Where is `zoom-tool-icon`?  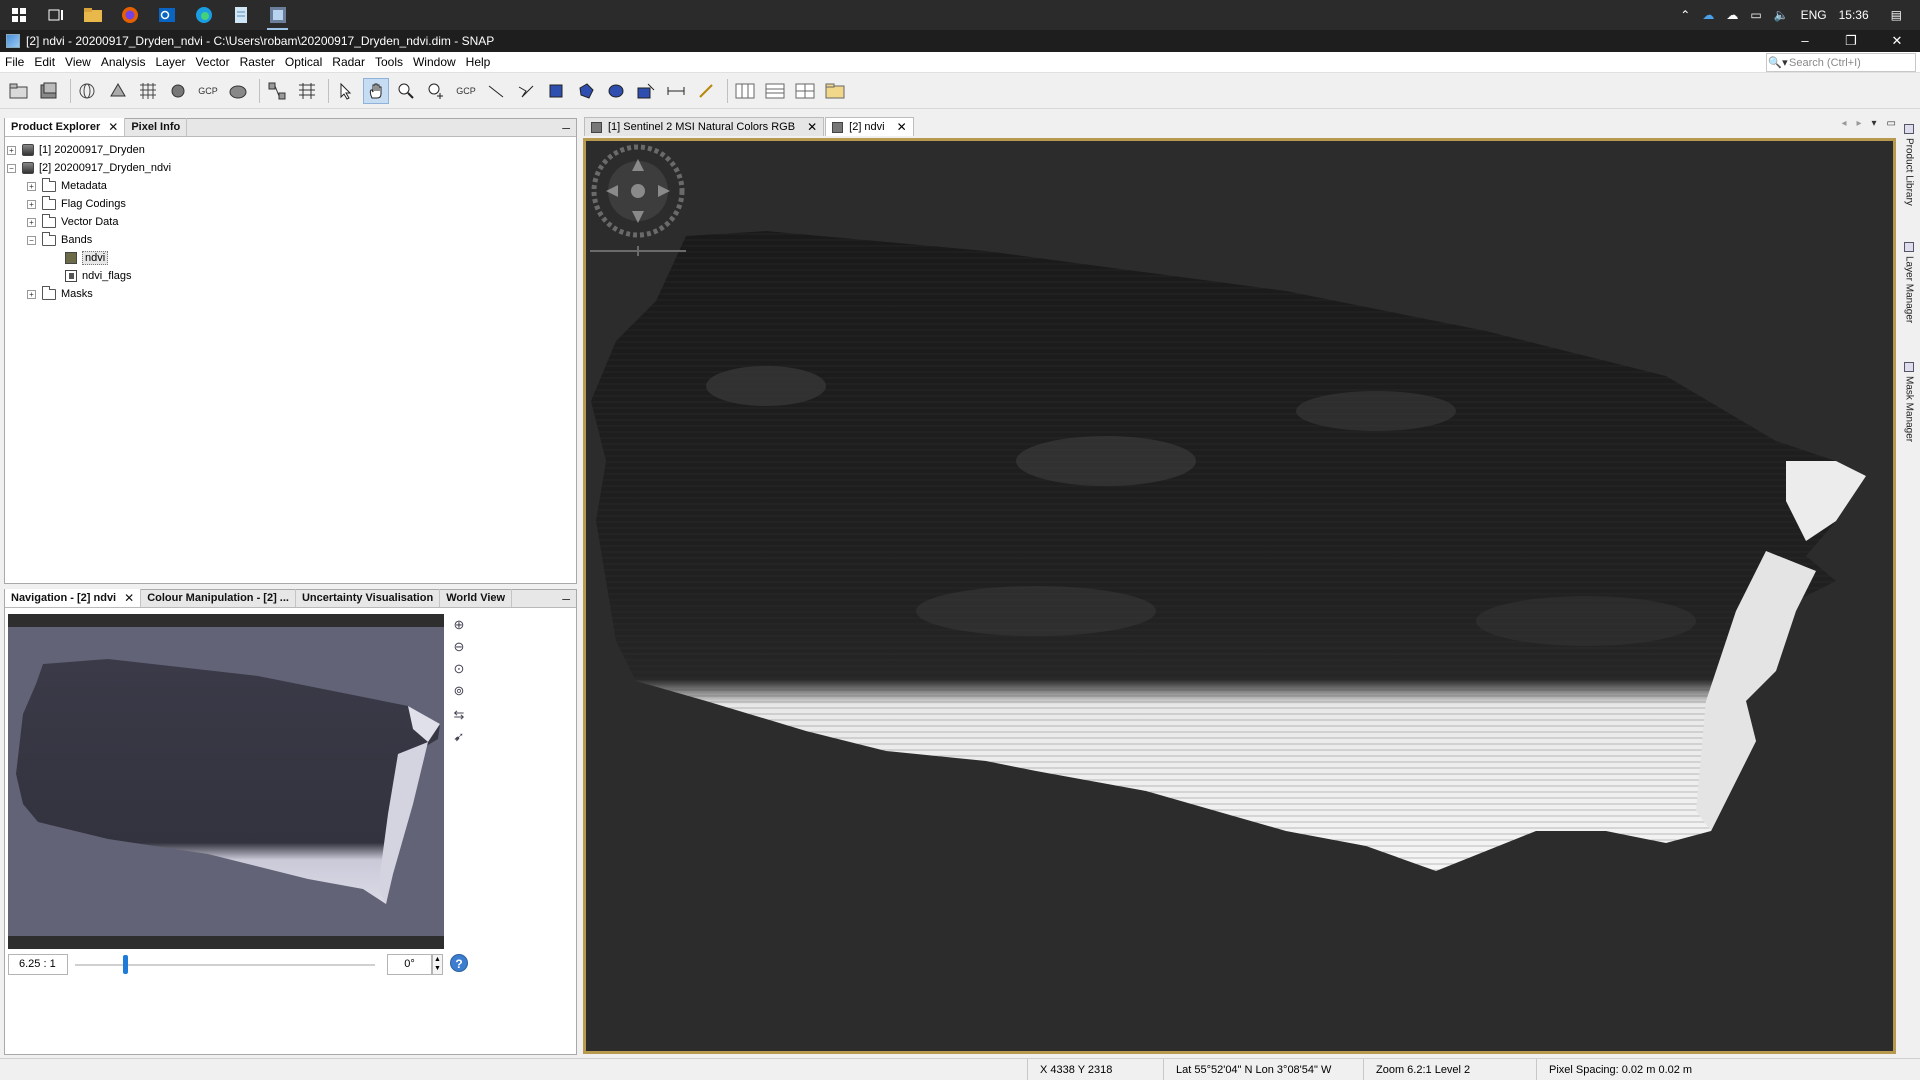
zoom-tool-icon is located at coordinates (406, 91).